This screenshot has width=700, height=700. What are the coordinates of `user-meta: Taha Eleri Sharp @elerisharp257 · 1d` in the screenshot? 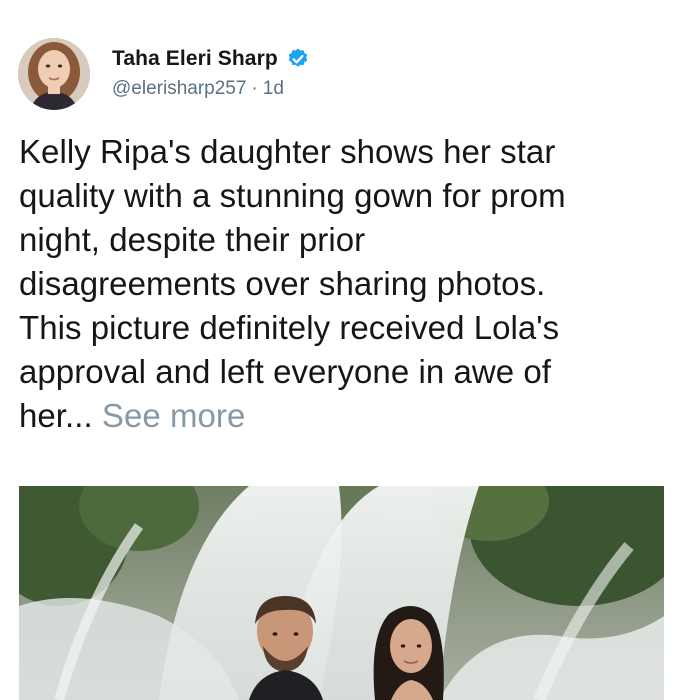 It's located at (211, 72).